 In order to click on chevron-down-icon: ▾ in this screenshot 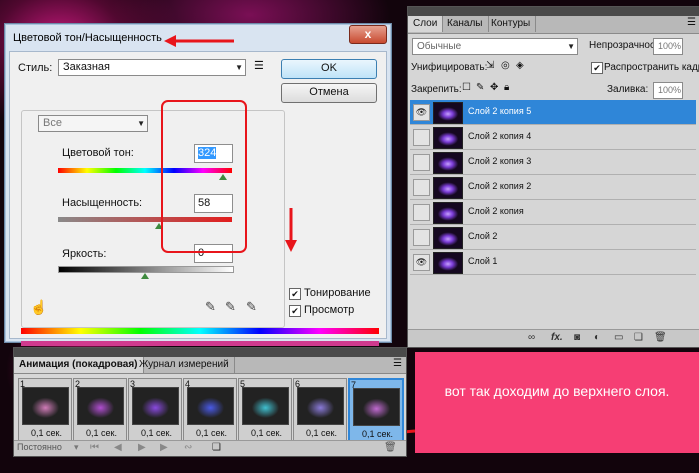, I will do `click(76, 447)`.